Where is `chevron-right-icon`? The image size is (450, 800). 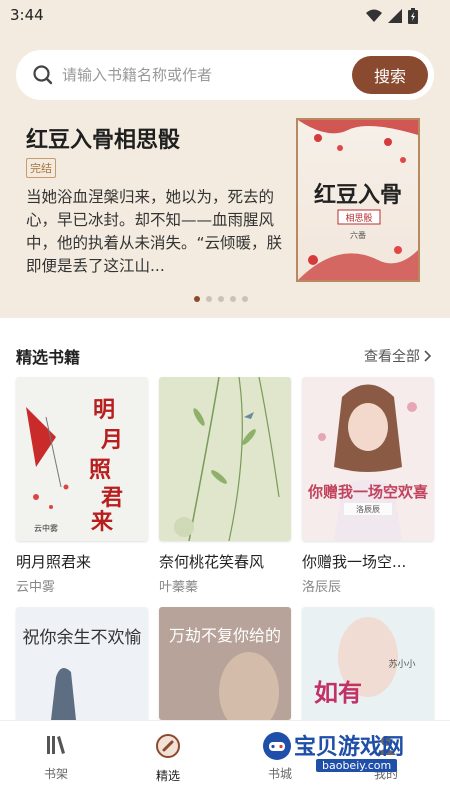 chevron-right-icon is located at coordinates (428, 356).